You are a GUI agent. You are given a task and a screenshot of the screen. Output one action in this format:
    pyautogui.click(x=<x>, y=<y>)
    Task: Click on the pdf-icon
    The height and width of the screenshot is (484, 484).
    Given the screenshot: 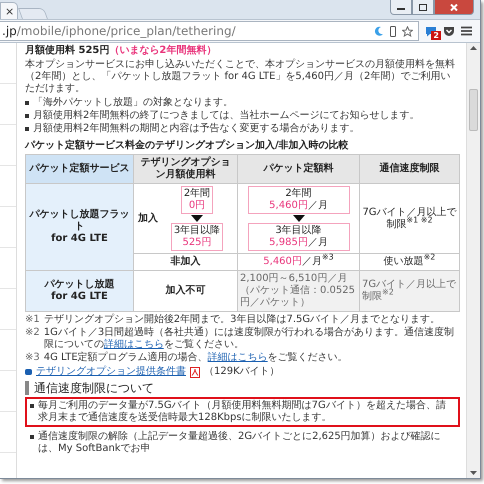 What is the action you would take?
    pyautogui.click(x=195, y=372)
    